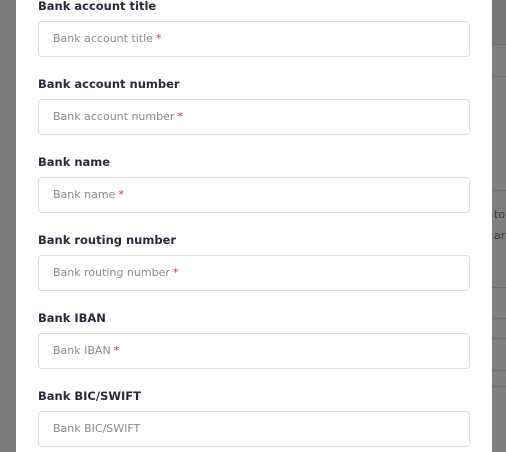  I want to click on field-bank-iban: Bank IBAN Bank IBAN *, so click(254, 339).